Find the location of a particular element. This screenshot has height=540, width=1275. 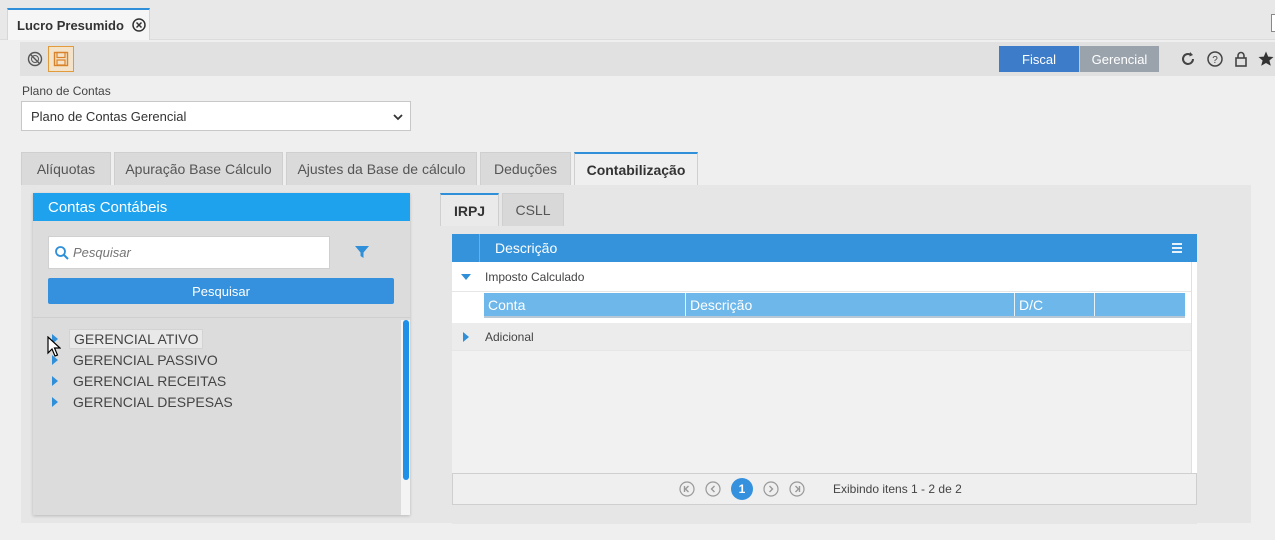

document-tab: Lucro Presumido is located at coordinates (78, 24).